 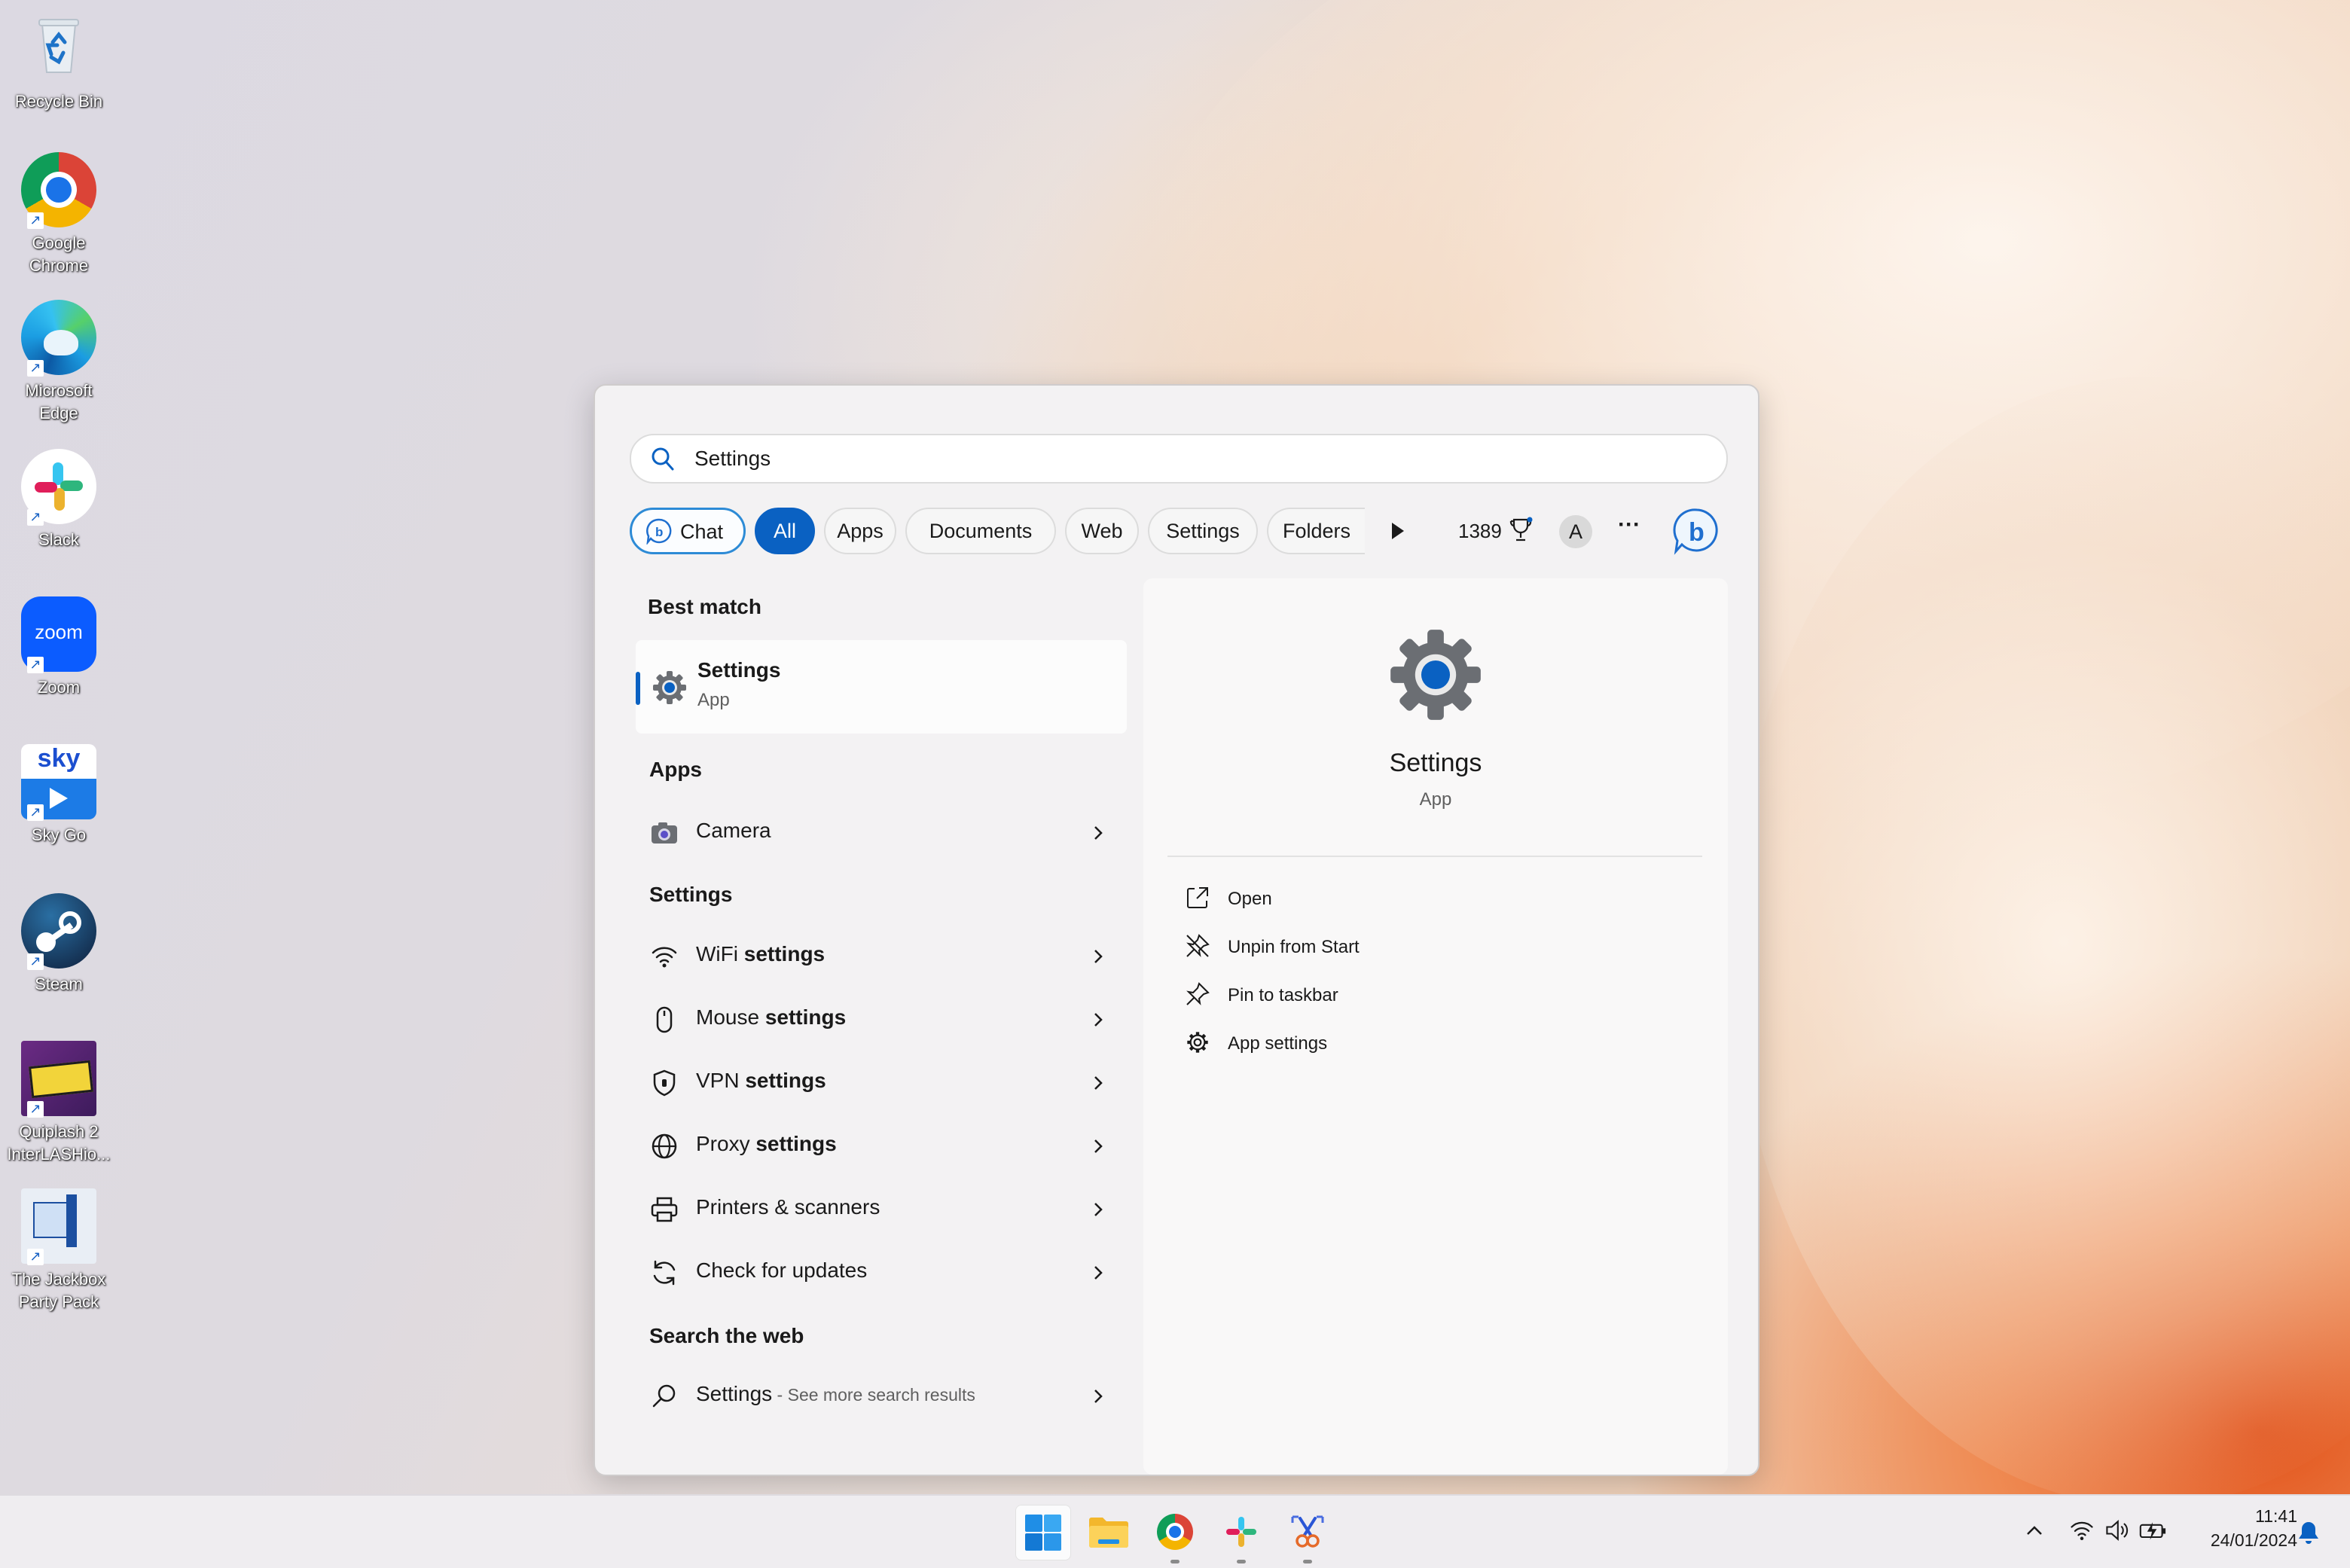 I want to click on sky-go-icon: sky ↗, so click(x=58, y=782).